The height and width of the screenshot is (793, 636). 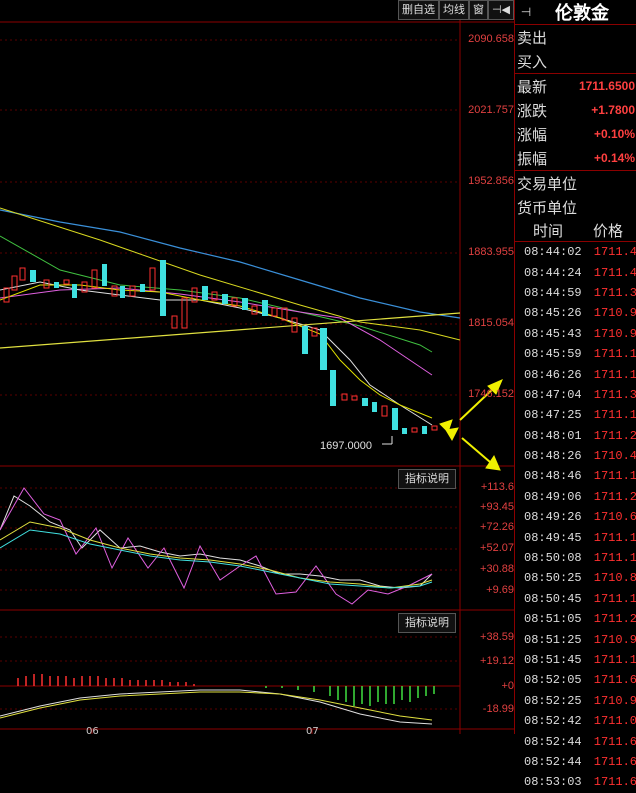 I want to click on tick-row: 08:48:26 1710.4, so click(x=575, y=456).